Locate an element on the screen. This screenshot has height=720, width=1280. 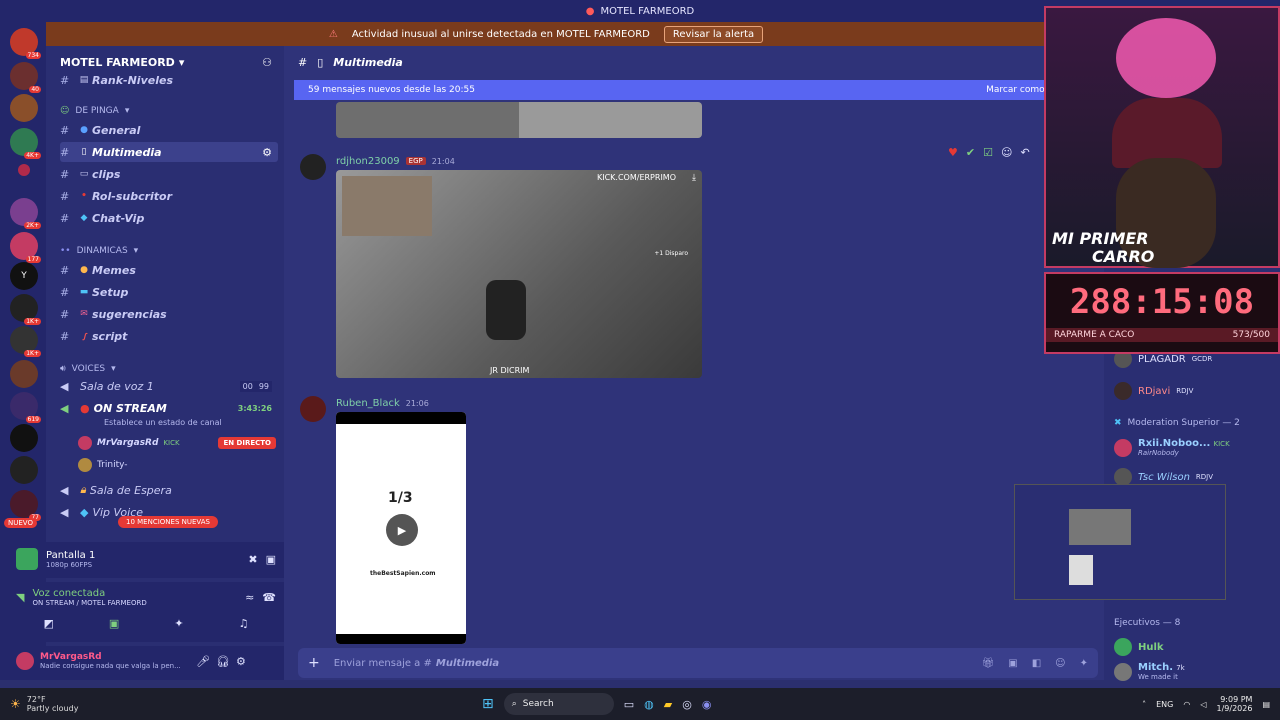
disconnect-icon: ☎ is located at coordinates (269, 597).